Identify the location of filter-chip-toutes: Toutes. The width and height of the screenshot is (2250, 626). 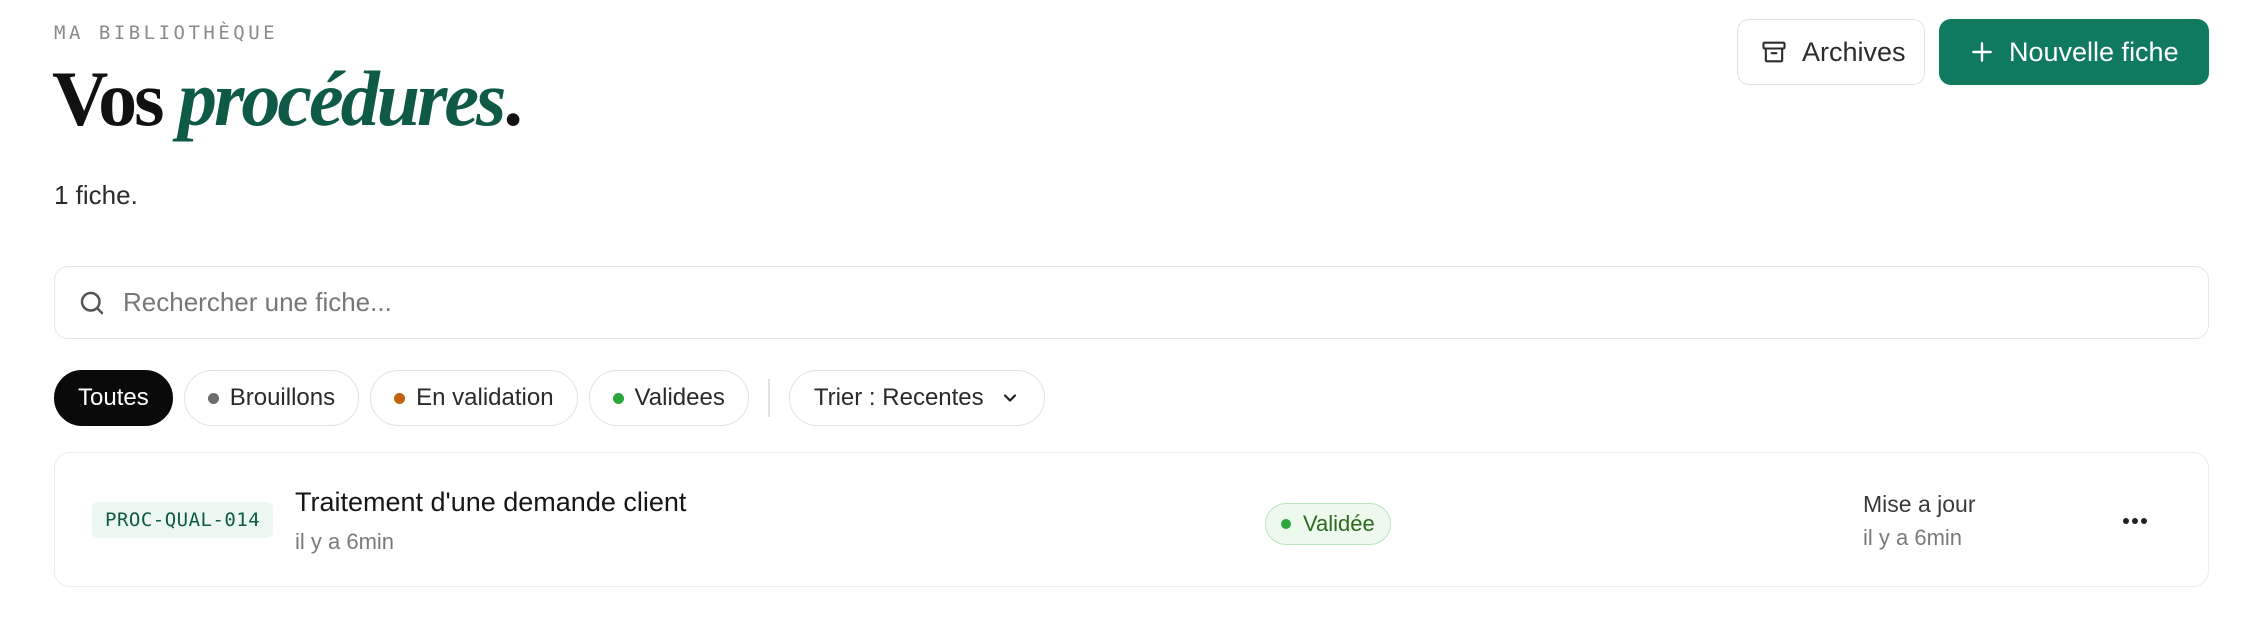
(113, 398).